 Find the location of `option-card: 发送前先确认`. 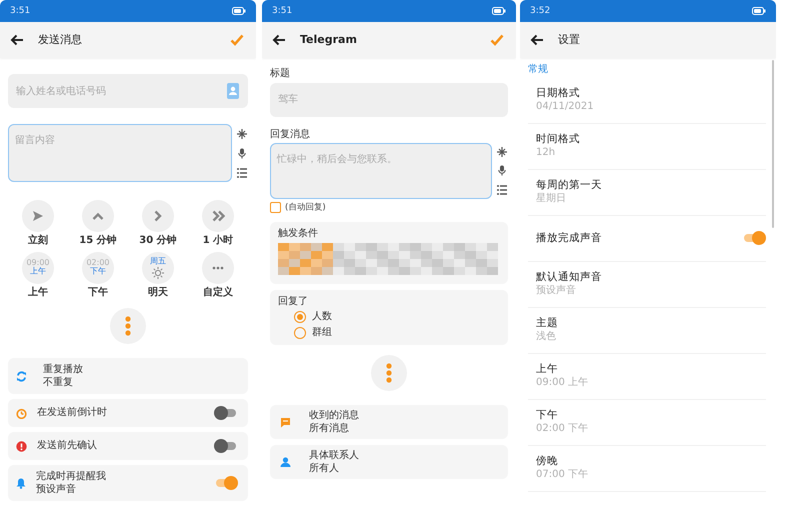

option-card: 发送前先确认 is located at coordinates (128, 446).